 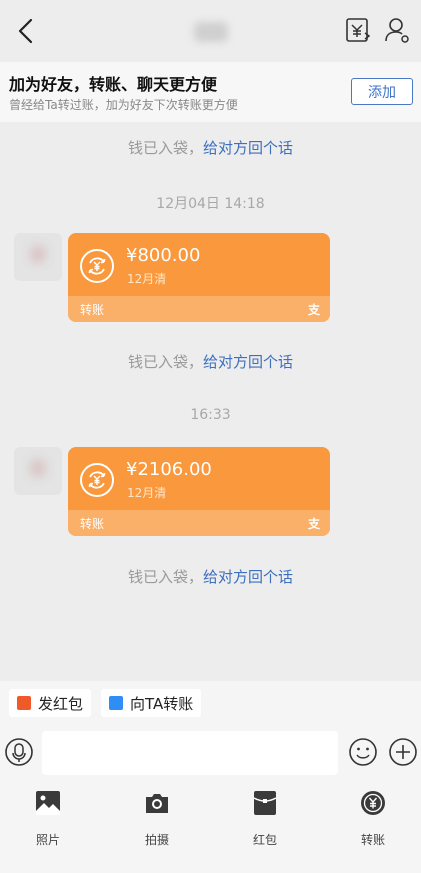 I want to click on transfer-to-ta-button: 向TA转账, so click(x=151, y=703).